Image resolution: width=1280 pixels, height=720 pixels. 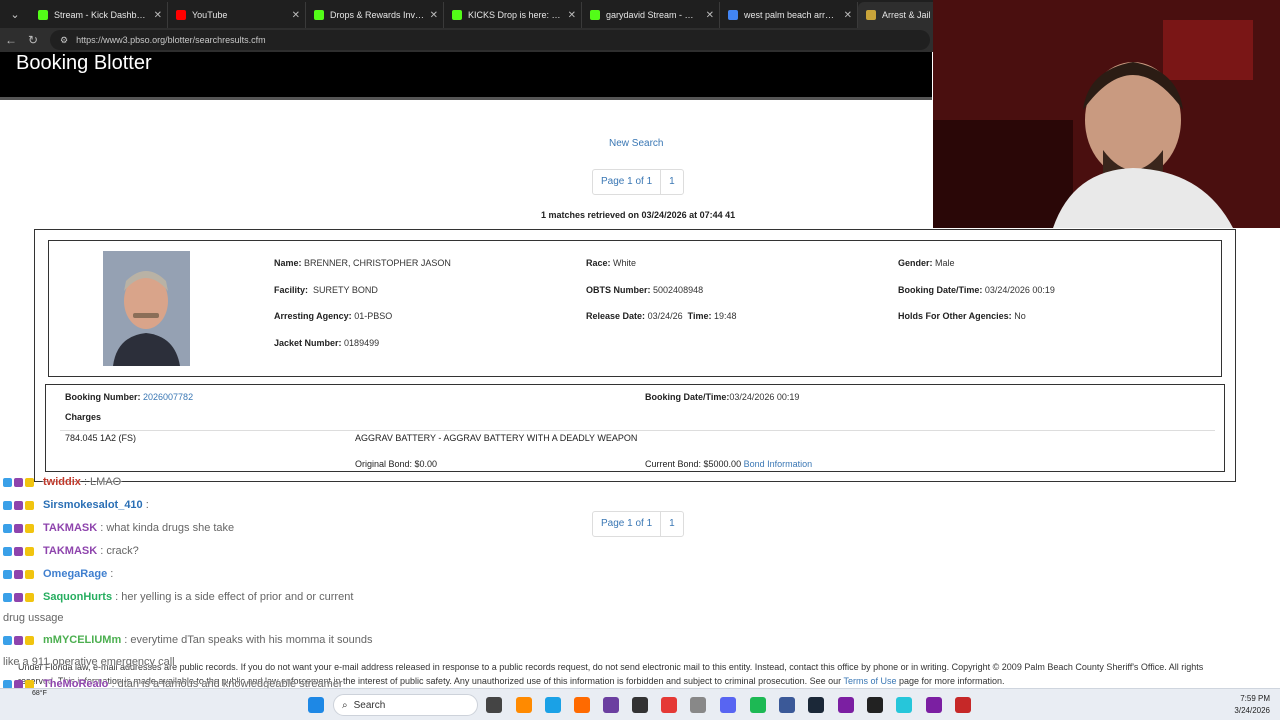 I want to click on windows-start-icon, so click(x=316, y=705).